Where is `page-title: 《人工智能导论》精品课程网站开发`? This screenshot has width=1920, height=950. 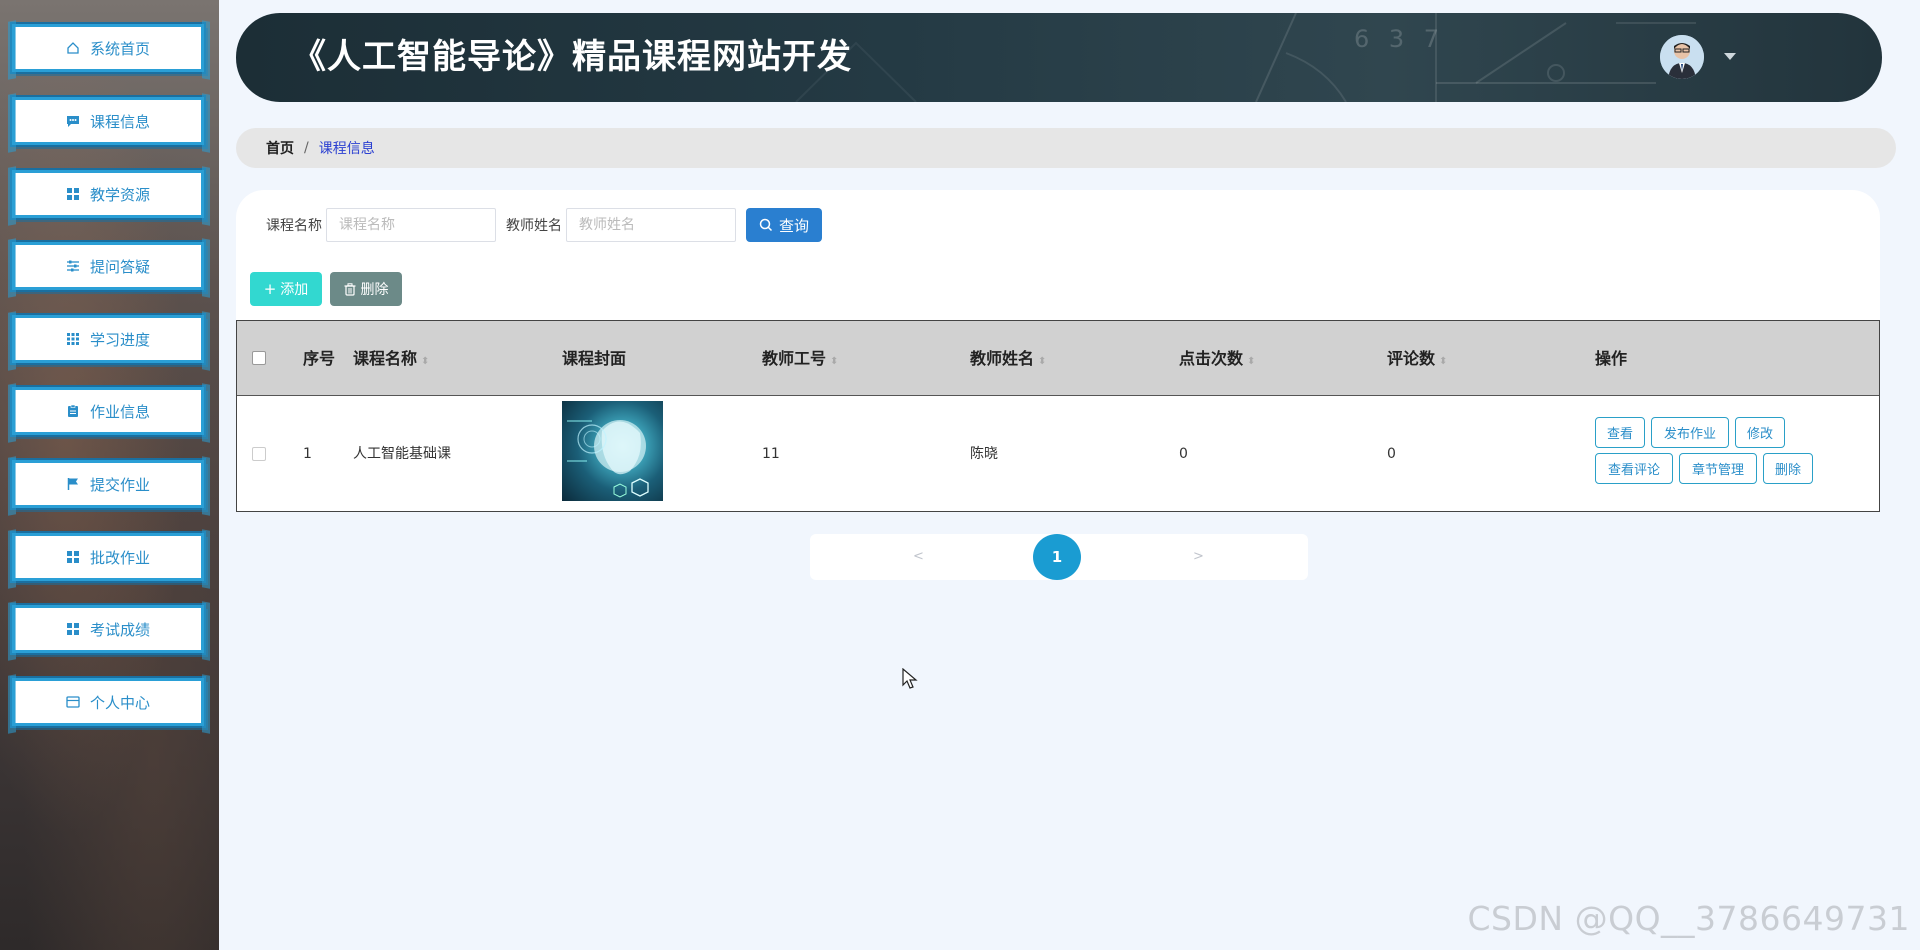
page-title: 《人工智能导论》精品课程网站开发 is located at coordinates (572, 57).